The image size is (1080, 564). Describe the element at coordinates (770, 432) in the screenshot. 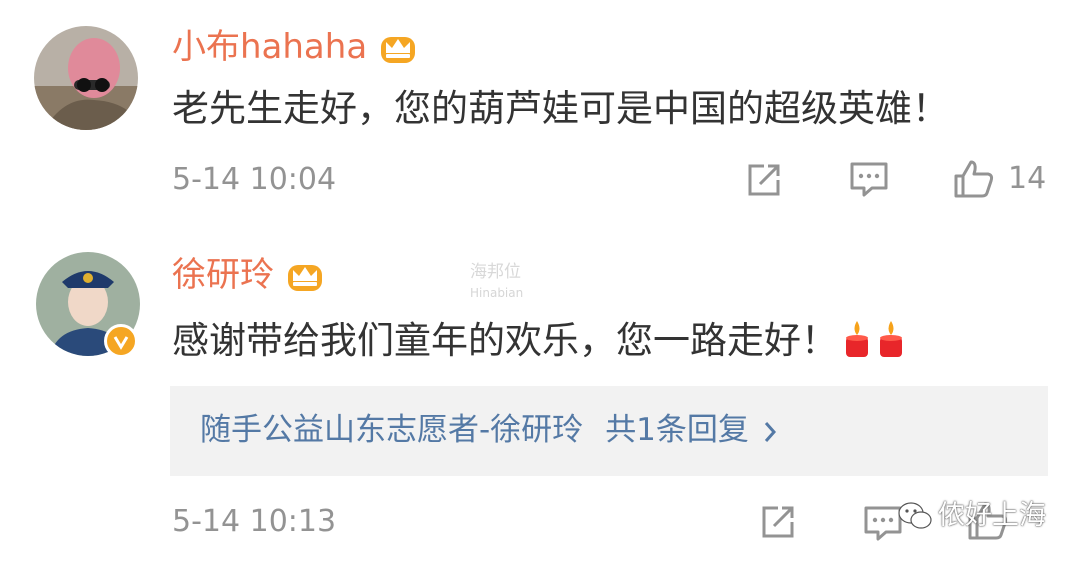

I see `chevron-right-icon` at that location.